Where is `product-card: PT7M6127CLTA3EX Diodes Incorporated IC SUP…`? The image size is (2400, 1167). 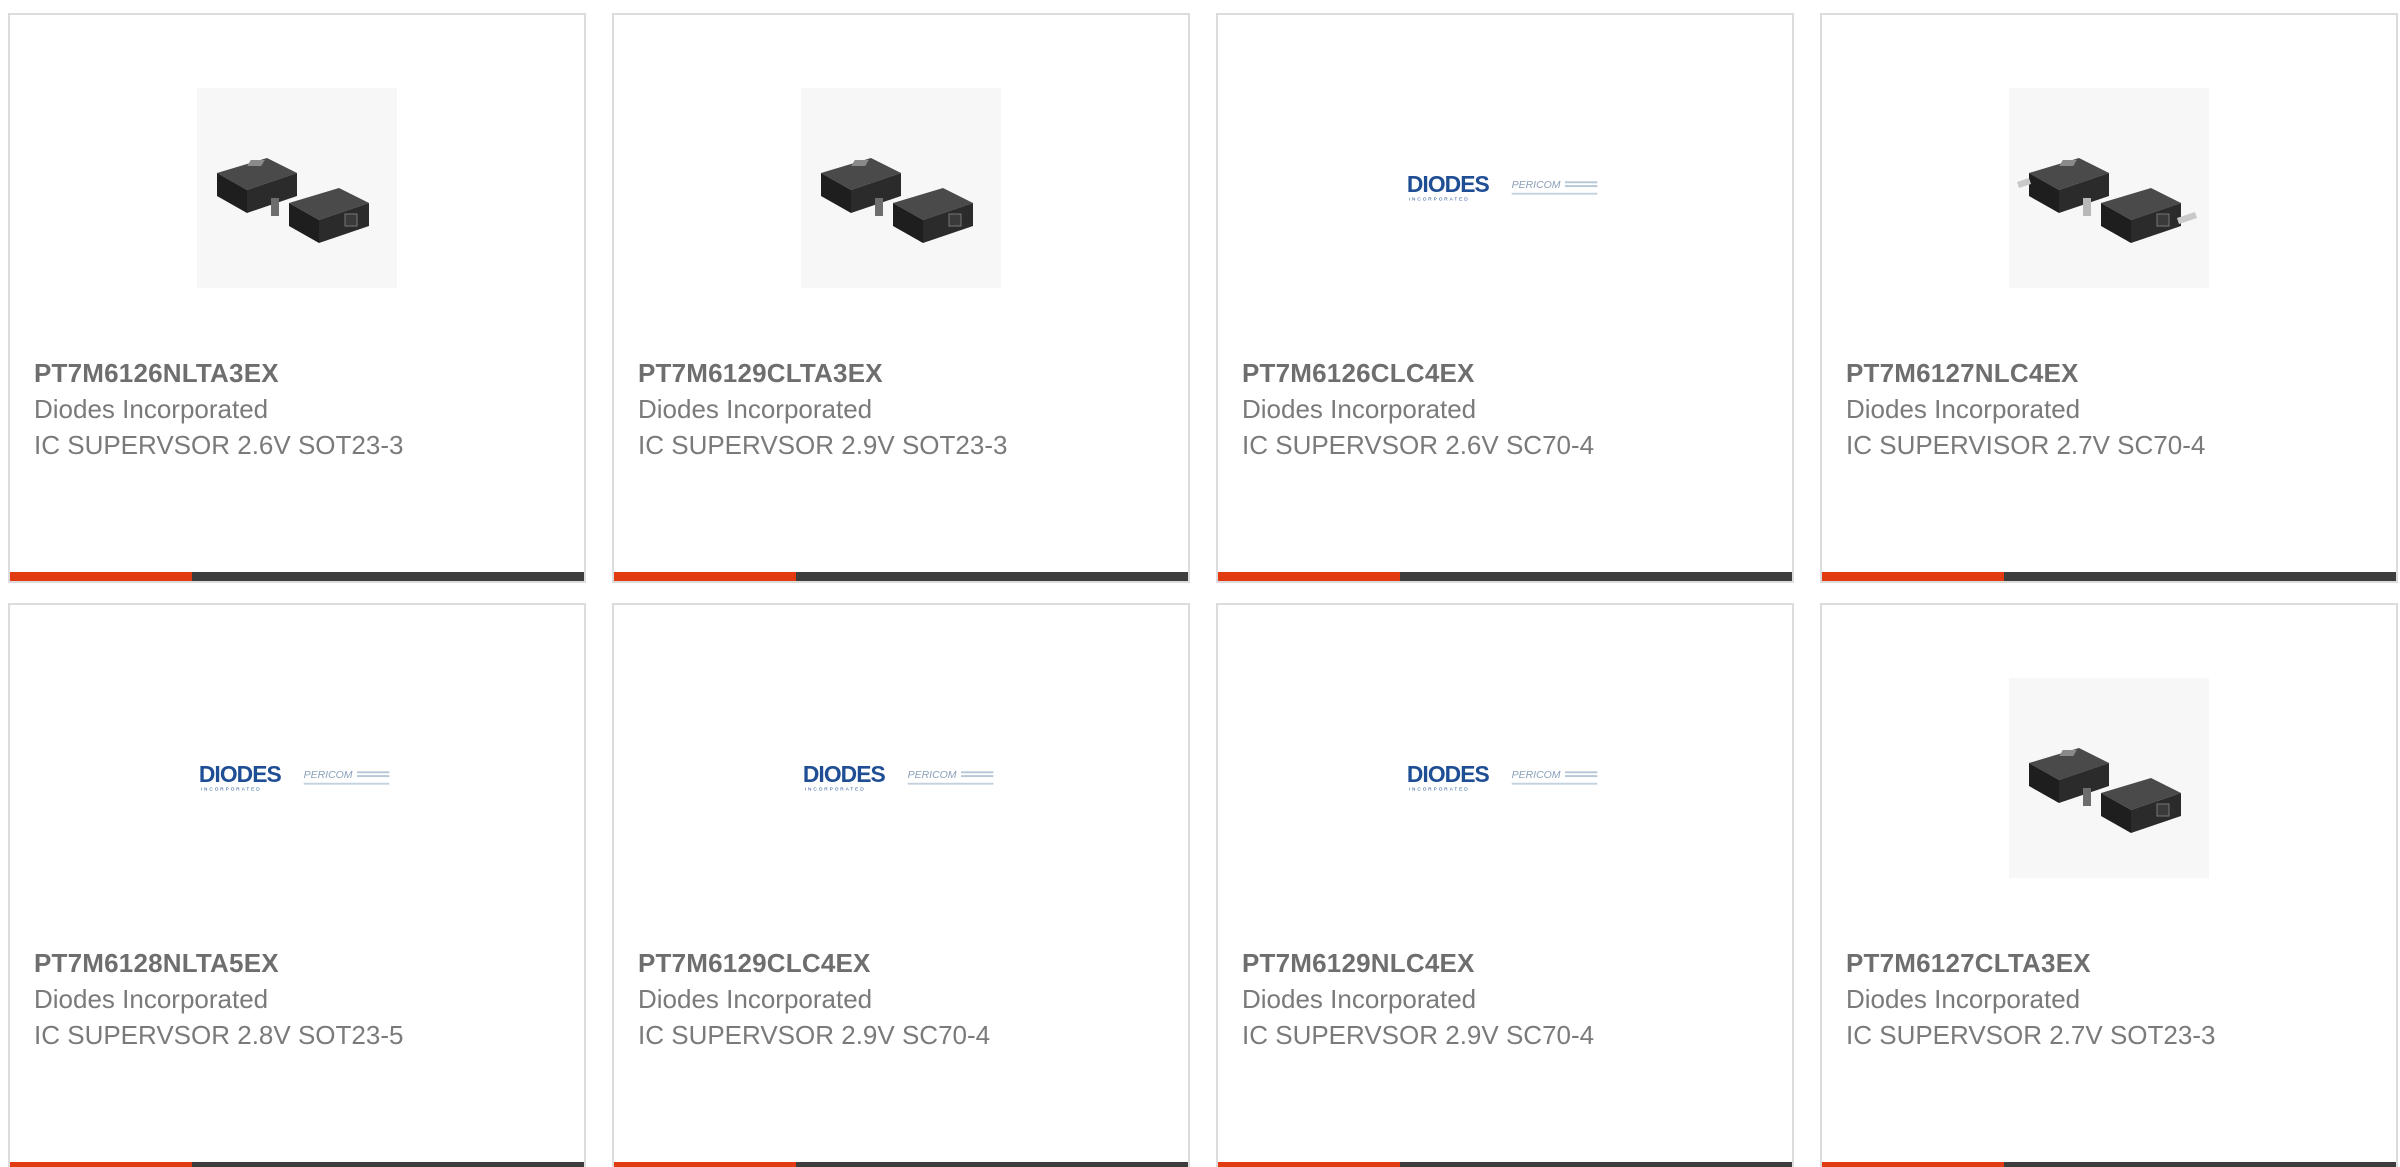
product-card: PT7M6127CLTA3EX Diodes Incorporated IC SUP… is located at coordinates (2109, 885).